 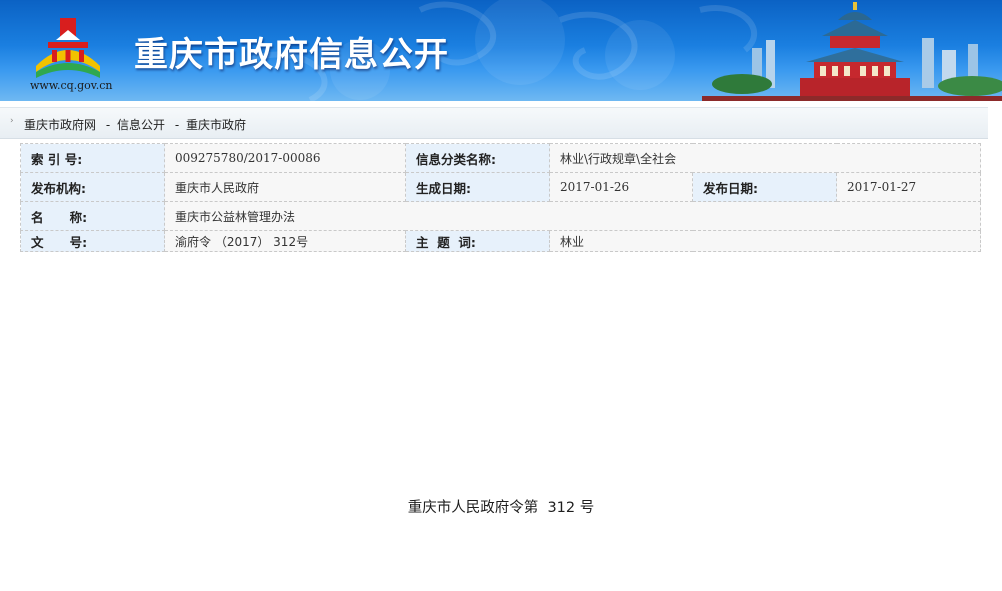 I want to click on index-number-value: 009275780/2017-00086, so click(x=285, y=158).